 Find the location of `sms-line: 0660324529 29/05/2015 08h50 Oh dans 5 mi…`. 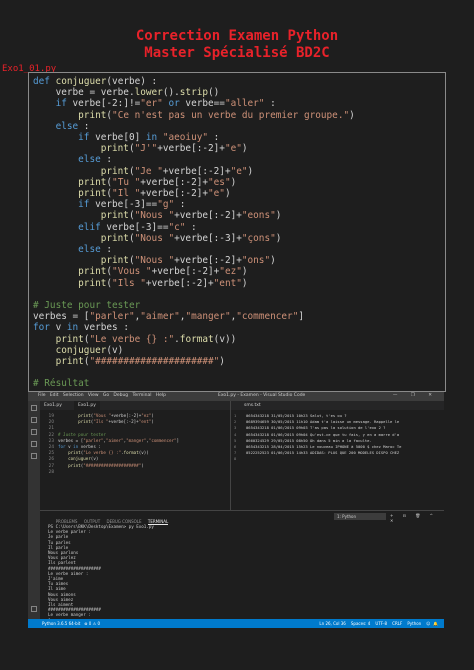

sms-line: 0660324529 29/05/2015 08h50 Oh dans 5 mi… is located at coordinates (309, 440).